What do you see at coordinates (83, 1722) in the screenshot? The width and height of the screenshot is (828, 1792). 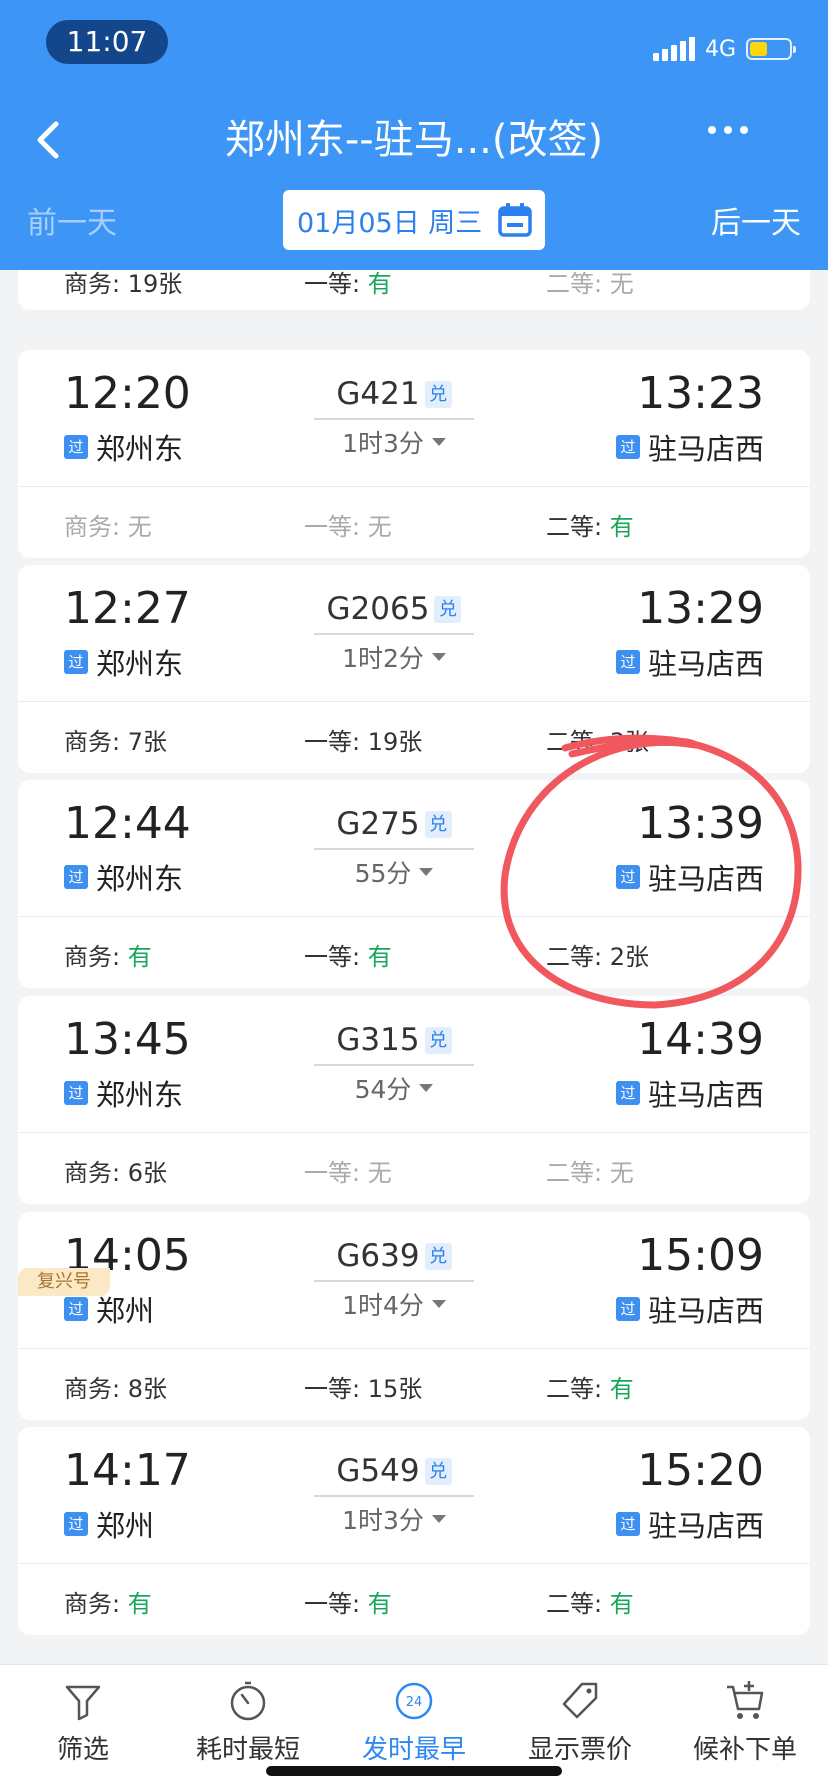 I see `tab-filter: 筛选` at bounding box center [83, 1722].